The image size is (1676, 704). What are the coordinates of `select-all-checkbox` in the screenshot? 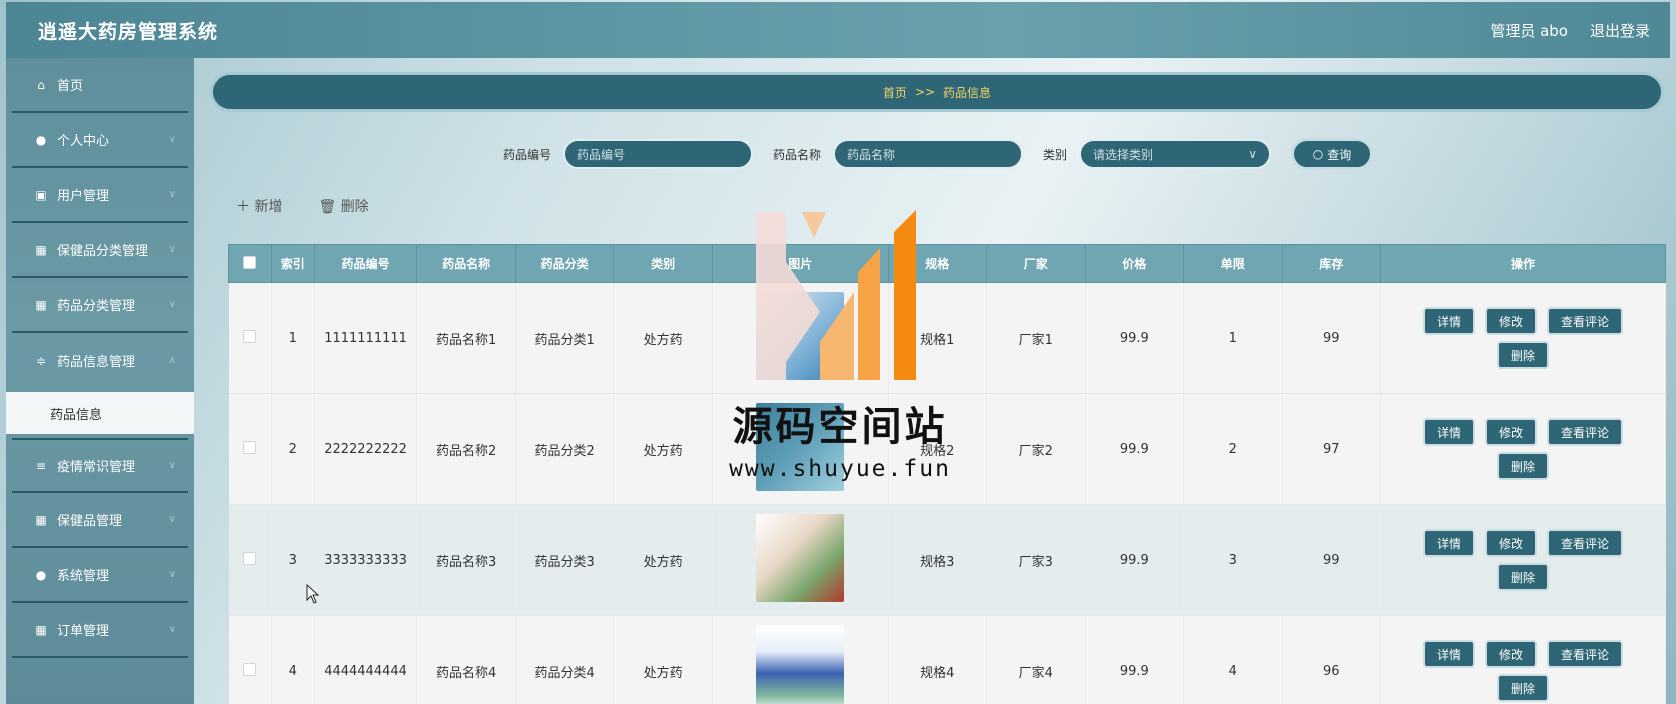 It's located at (250, 262).